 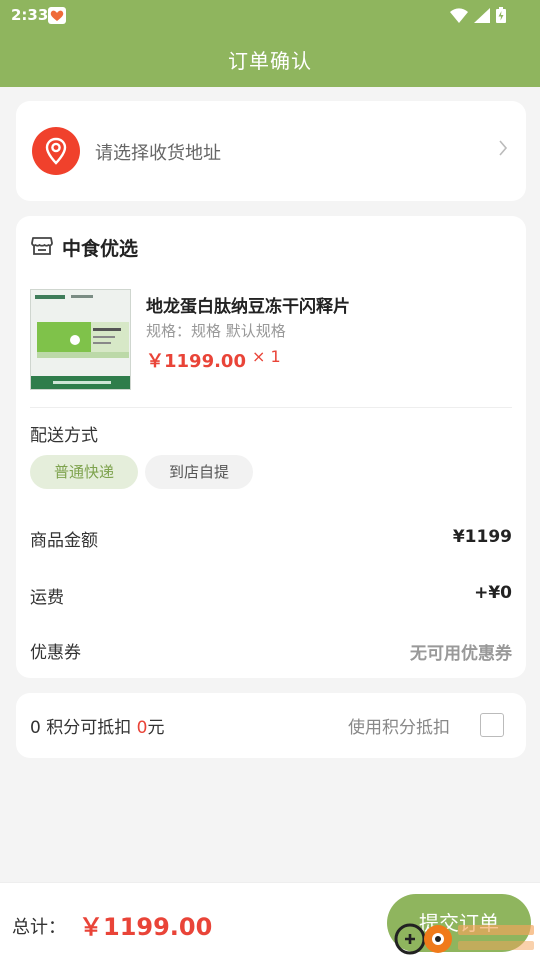 I want to click on goods-amount-value: ¥1199, so click(x=482, y=537).